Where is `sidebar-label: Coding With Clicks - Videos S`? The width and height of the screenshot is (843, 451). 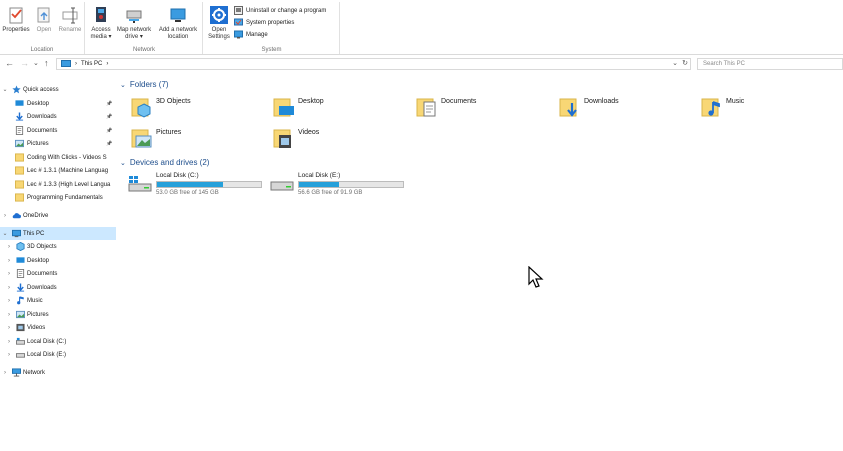 sidebar-label: Coding With Clicks - Videos S is located at coordinates (67, 157).